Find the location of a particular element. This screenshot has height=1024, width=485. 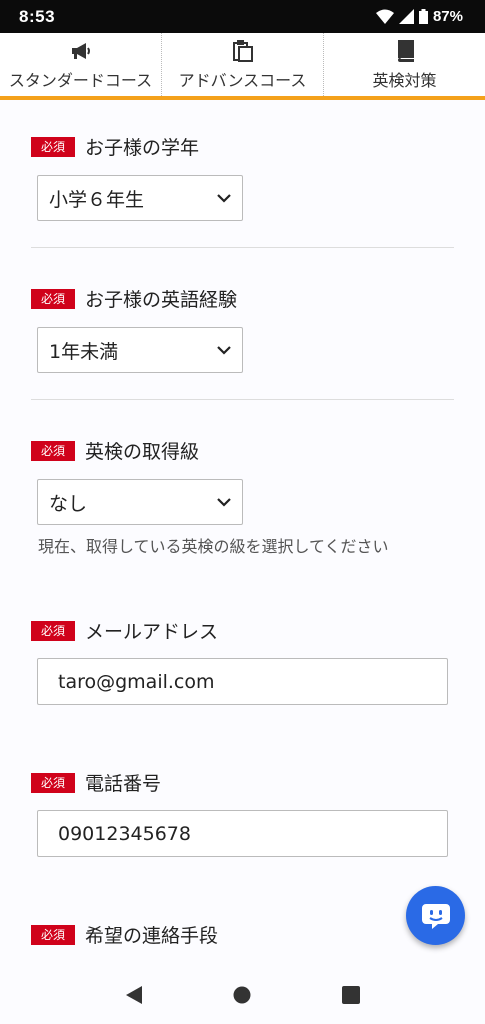

recents-button is located at coordinates (351, 995).